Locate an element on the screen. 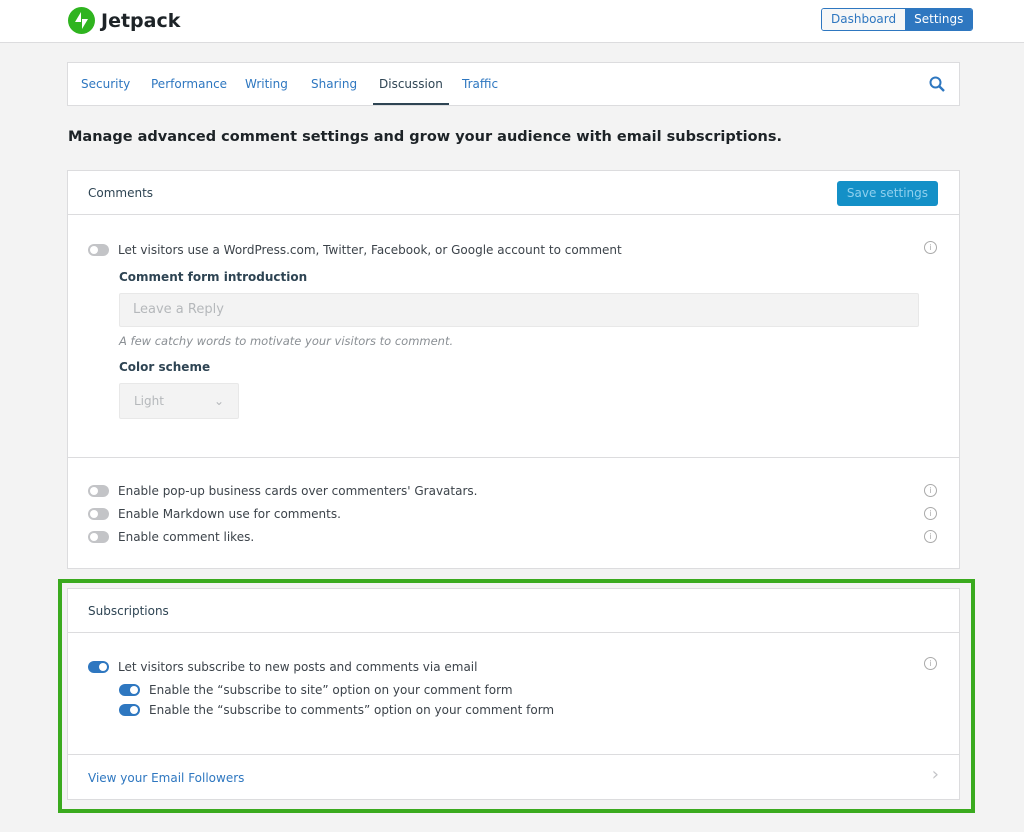 This screenshot has height=832, width=1024. subscribe-toggle is located at coordinates (98, 667).